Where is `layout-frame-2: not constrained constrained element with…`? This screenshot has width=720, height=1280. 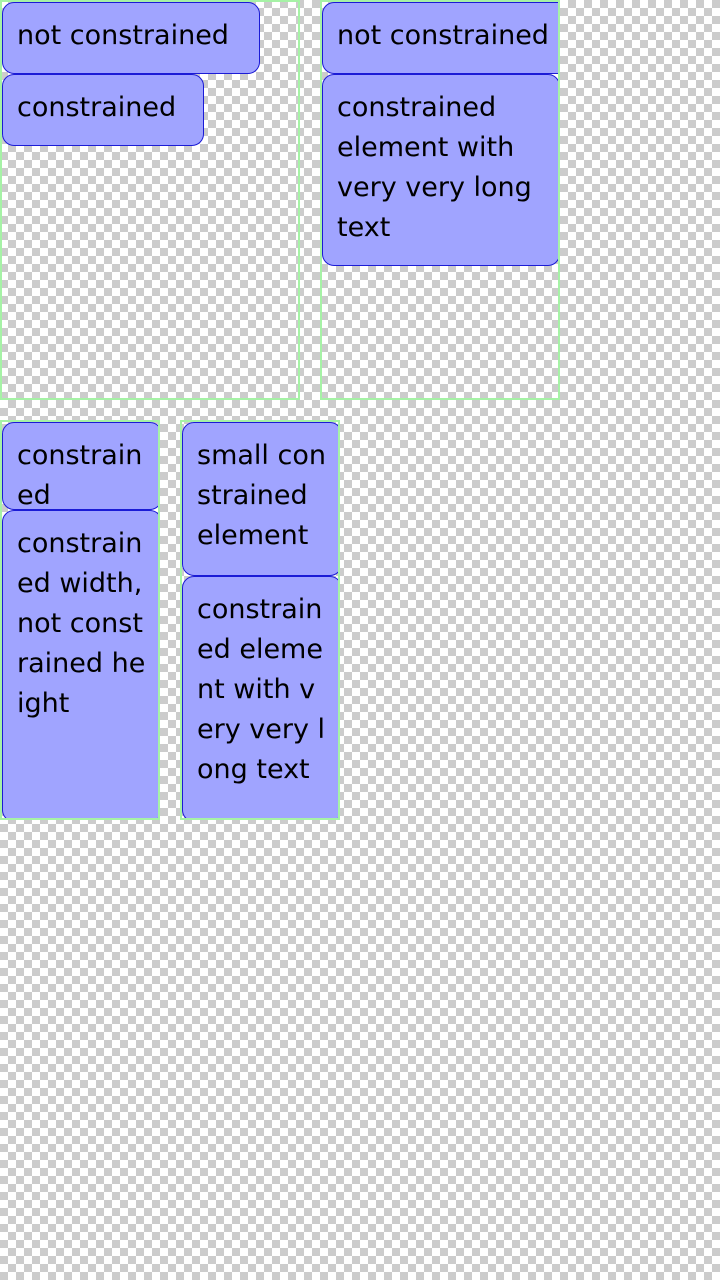
layout-frame-2: not constrained constrained element with… is located at coordinates (440, 200).